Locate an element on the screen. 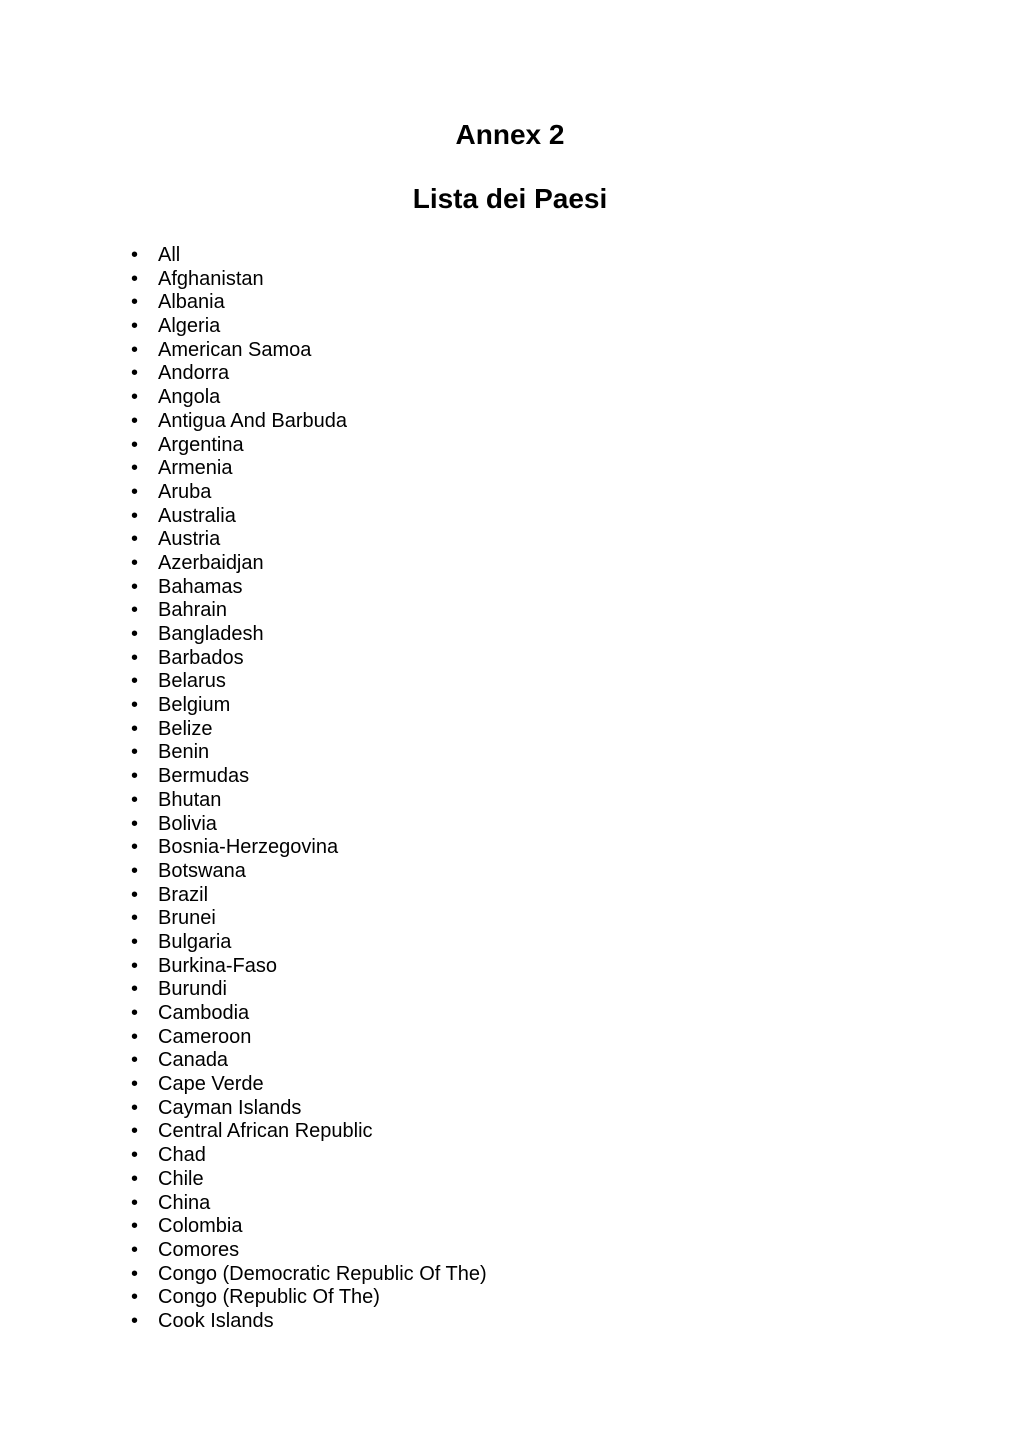 This screenshot has height=1443, width=1020. list-item: • Brazil is located at coordinates (510, 896).